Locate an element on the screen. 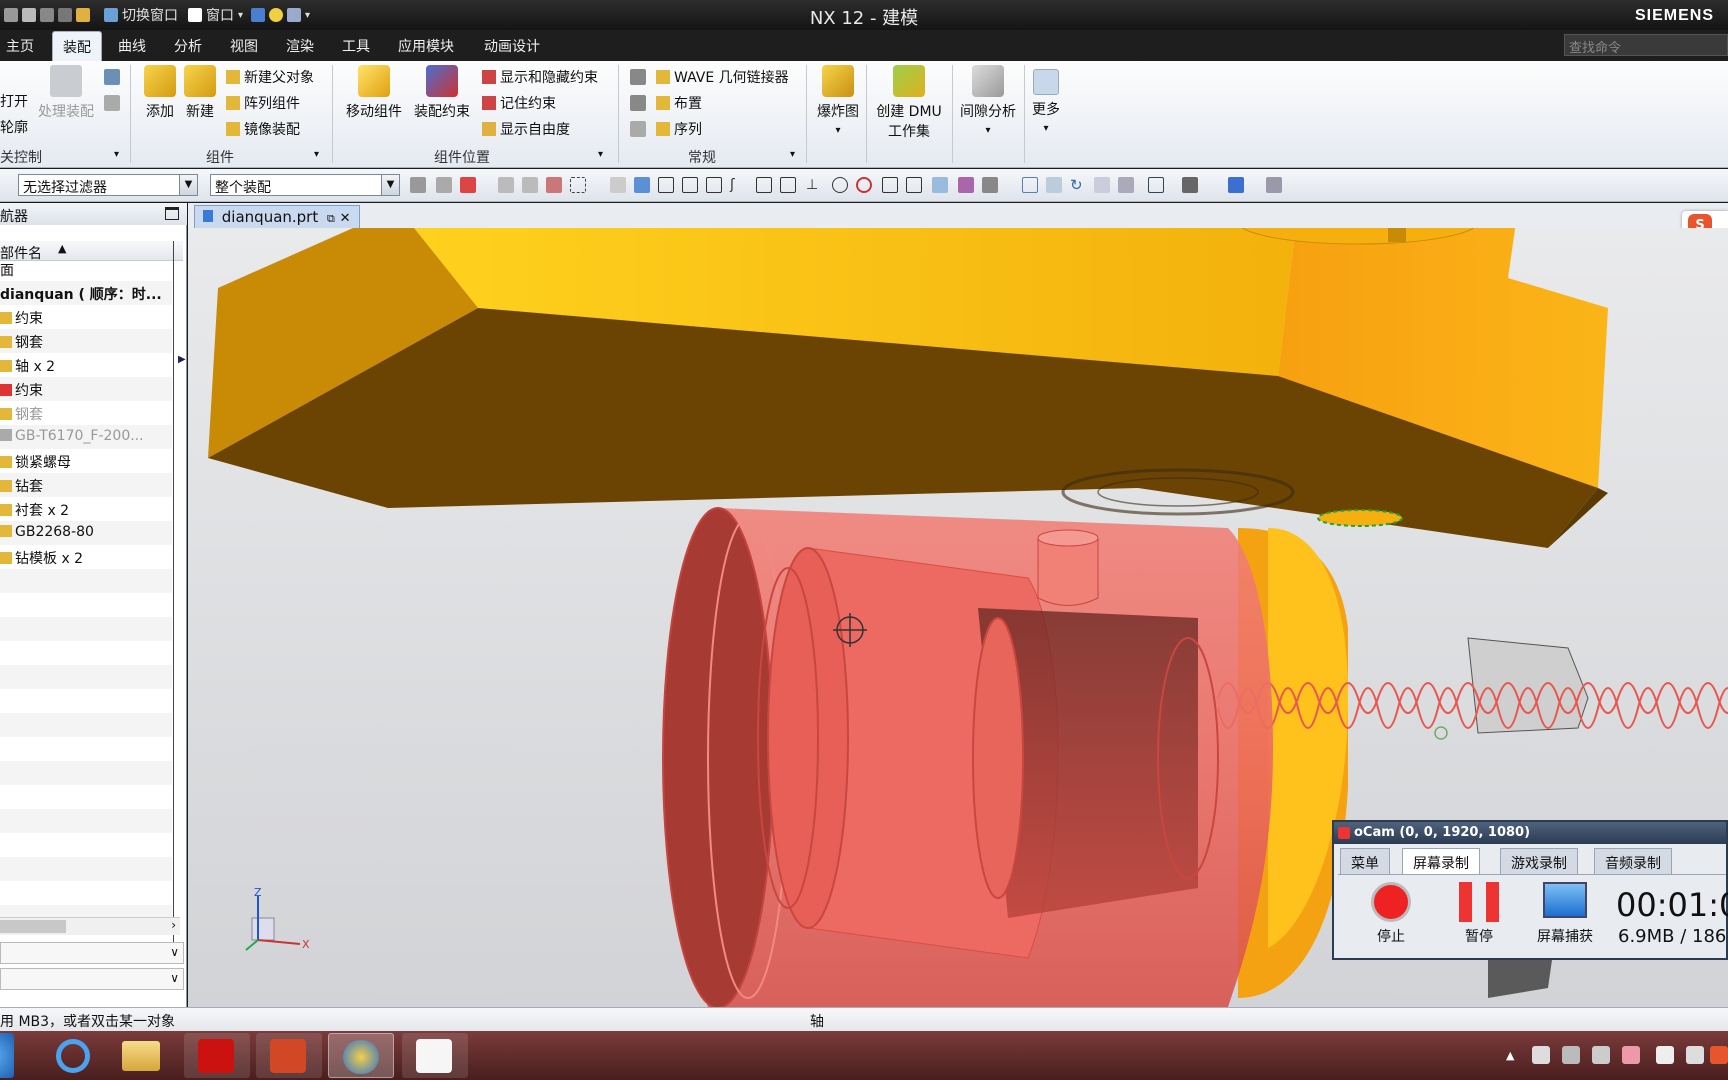  tab-curve: 曲线 is located at coordinates (132, 46).